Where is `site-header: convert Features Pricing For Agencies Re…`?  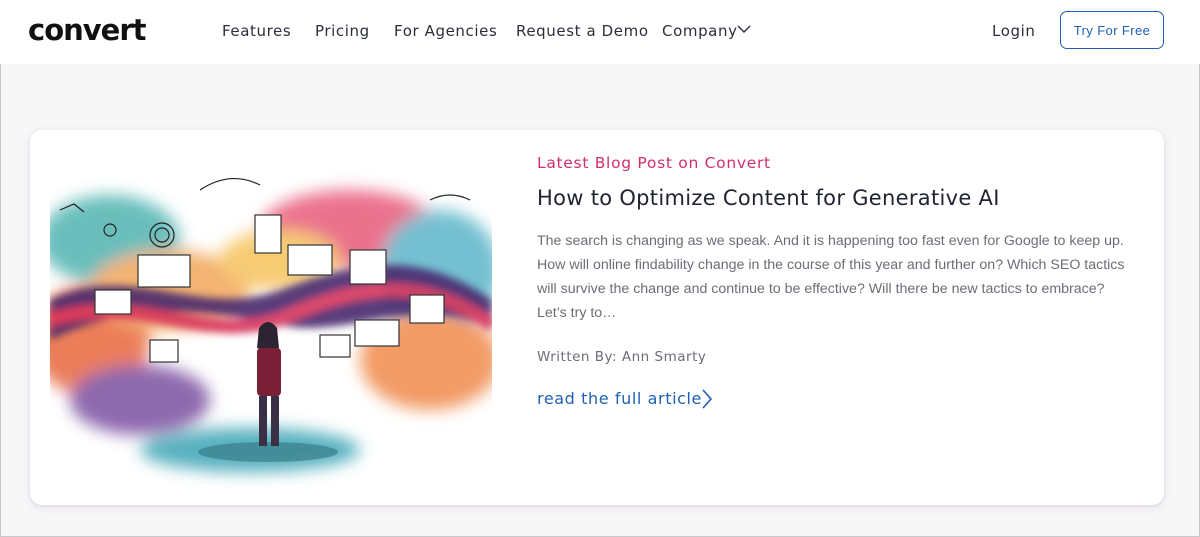
site-header: convert Features Pricing For Agencies Re… is located at coordinates (600, 32).